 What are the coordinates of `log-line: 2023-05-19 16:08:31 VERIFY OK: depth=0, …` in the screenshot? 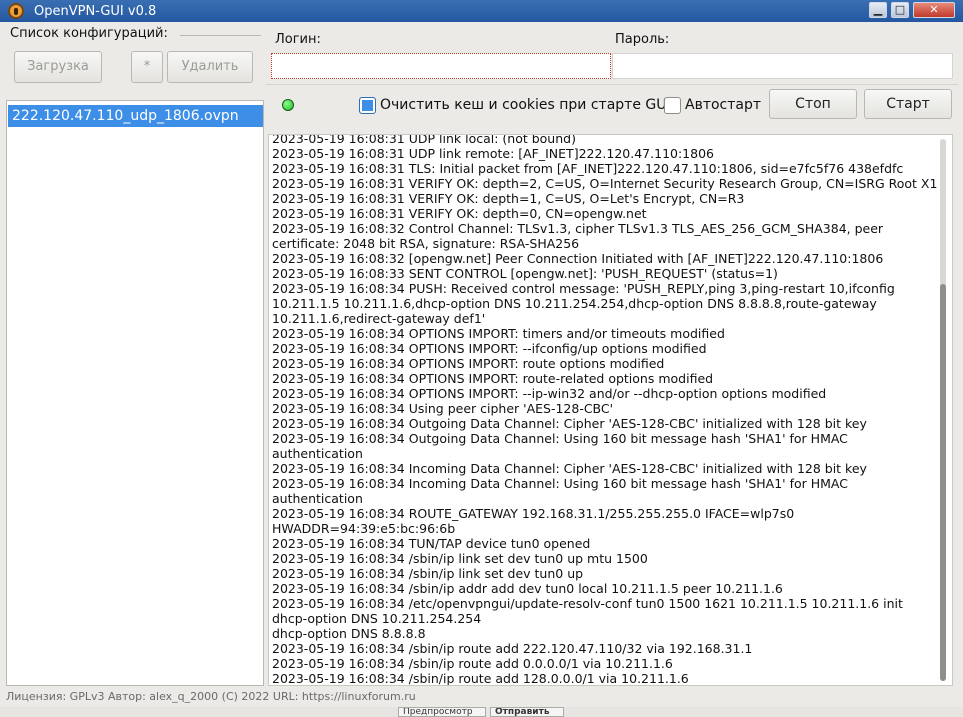 It's located at (459, 213).